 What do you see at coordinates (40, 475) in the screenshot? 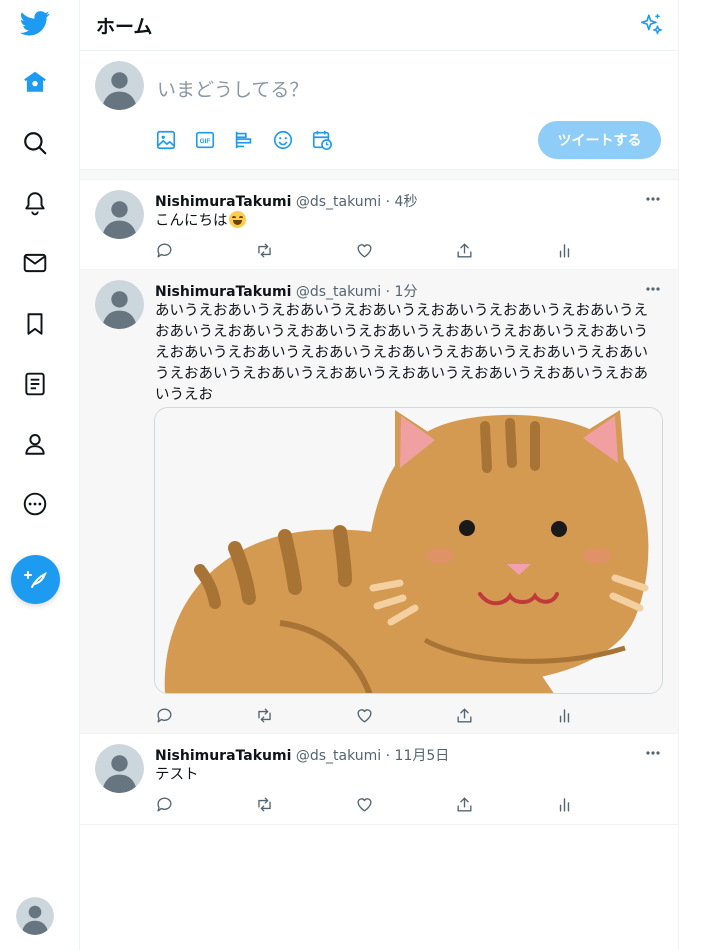
I see `side-nav` at bounding box center [40, 475].